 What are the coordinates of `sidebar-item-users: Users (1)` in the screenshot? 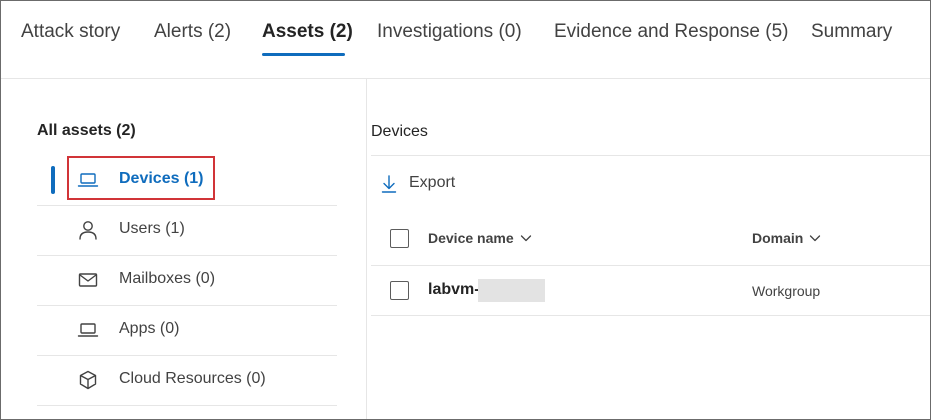 It's located at (187, 230).